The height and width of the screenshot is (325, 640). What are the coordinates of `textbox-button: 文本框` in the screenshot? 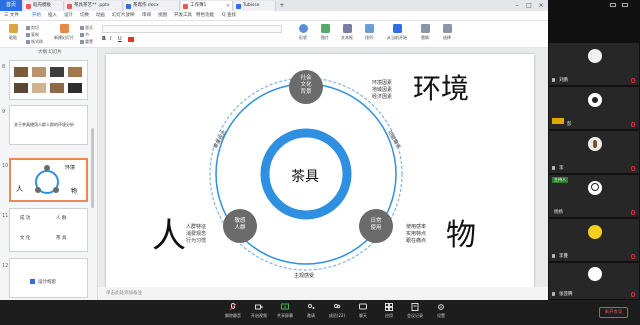 It's located at (347, 35).